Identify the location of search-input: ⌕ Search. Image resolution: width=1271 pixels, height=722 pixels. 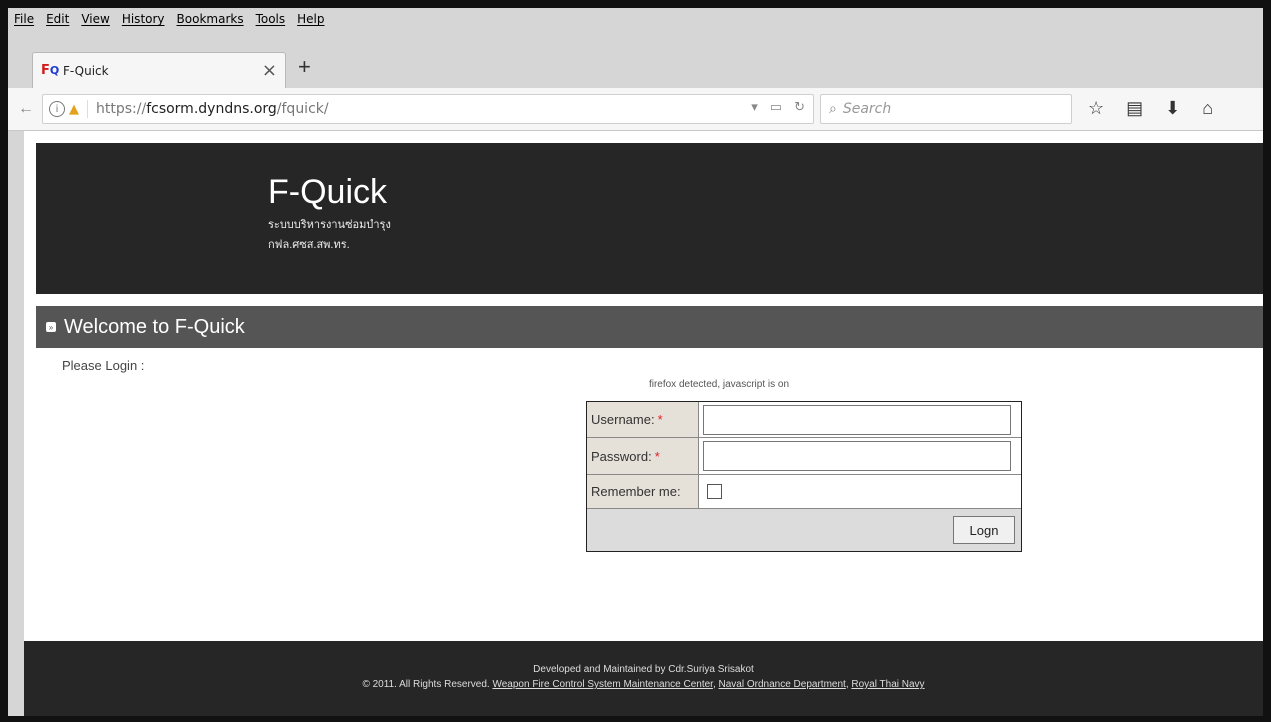
(946, 109).